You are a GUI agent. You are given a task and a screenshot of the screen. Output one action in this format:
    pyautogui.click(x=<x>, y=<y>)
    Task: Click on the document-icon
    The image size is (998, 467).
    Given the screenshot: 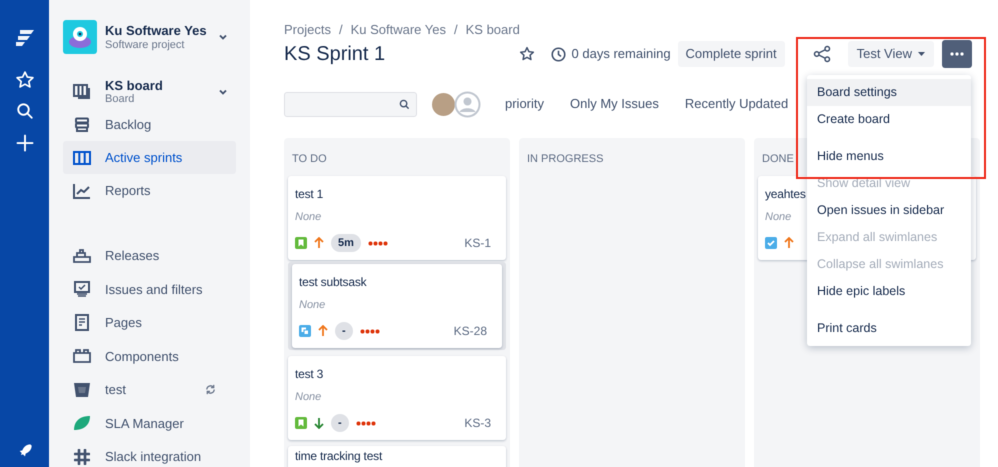 What is the action you would take?
    pyautogui.click(x=82, y=323)
    